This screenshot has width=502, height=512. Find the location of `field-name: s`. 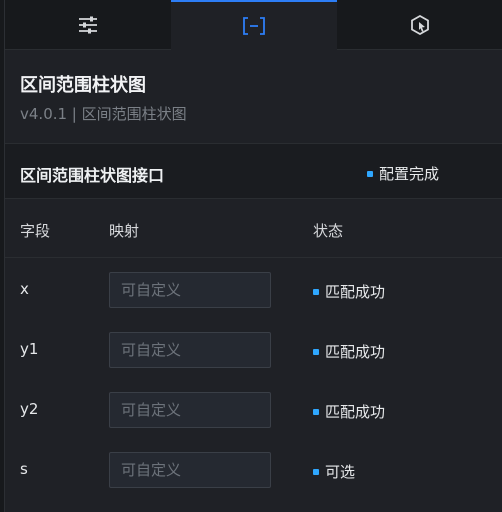

field-name: s is located at coordinates (24, 469).